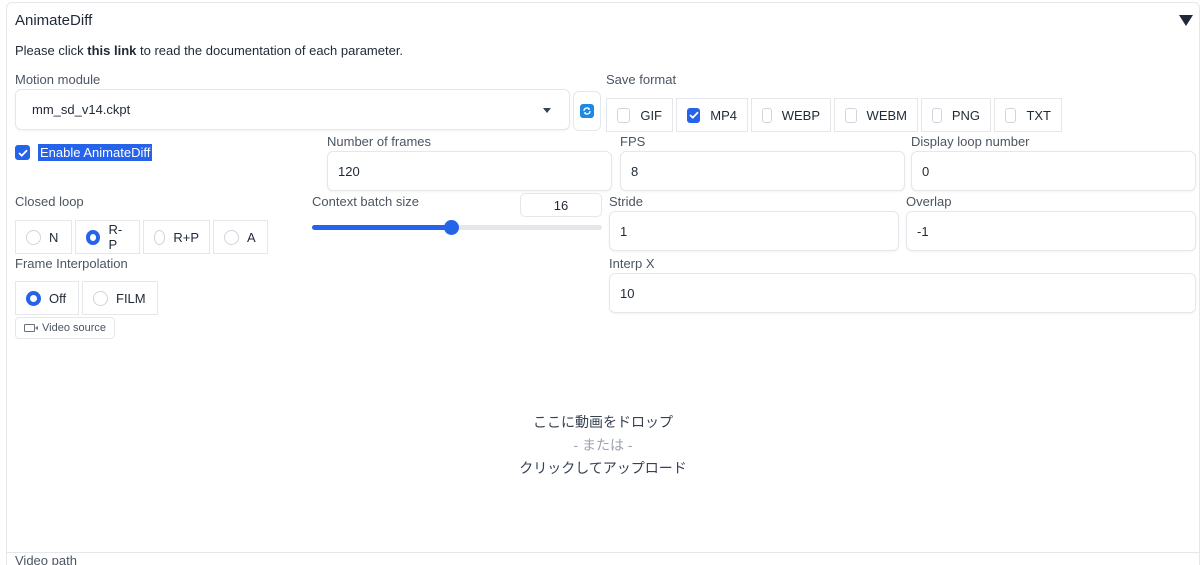 This screenshot has width=1200, height=565. I want to click on number-of-frames-label: Number of frames, so click(379, 141).